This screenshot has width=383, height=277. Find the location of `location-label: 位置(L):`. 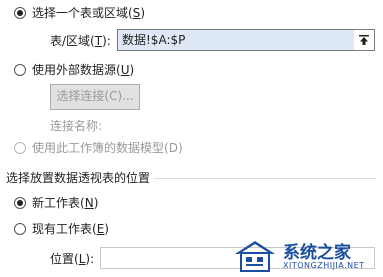

location-label: 位置(L): is located at coordinates (72, 259).